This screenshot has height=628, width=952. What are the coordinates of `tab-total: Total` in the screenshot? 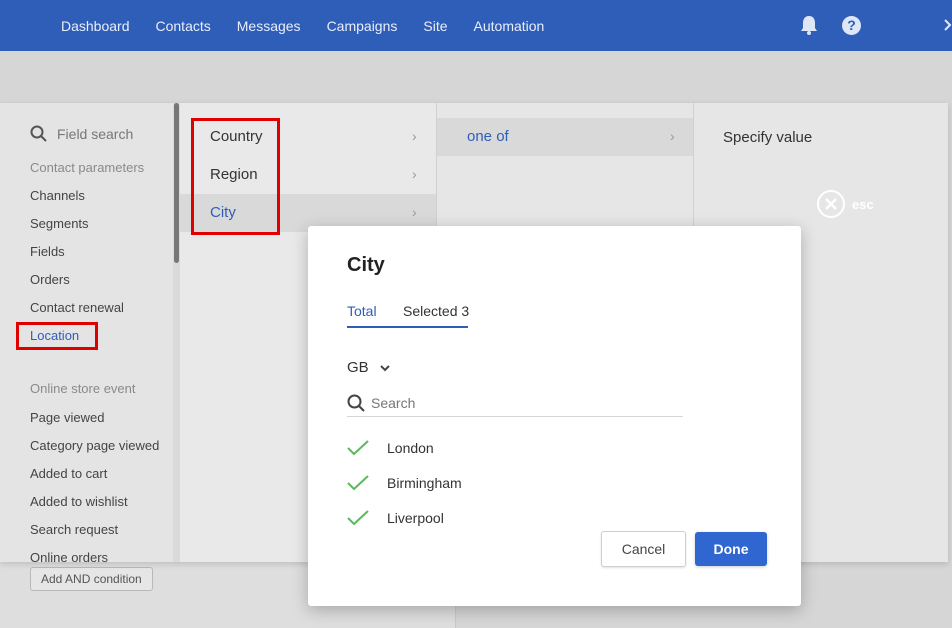 It's located at (362, 311).